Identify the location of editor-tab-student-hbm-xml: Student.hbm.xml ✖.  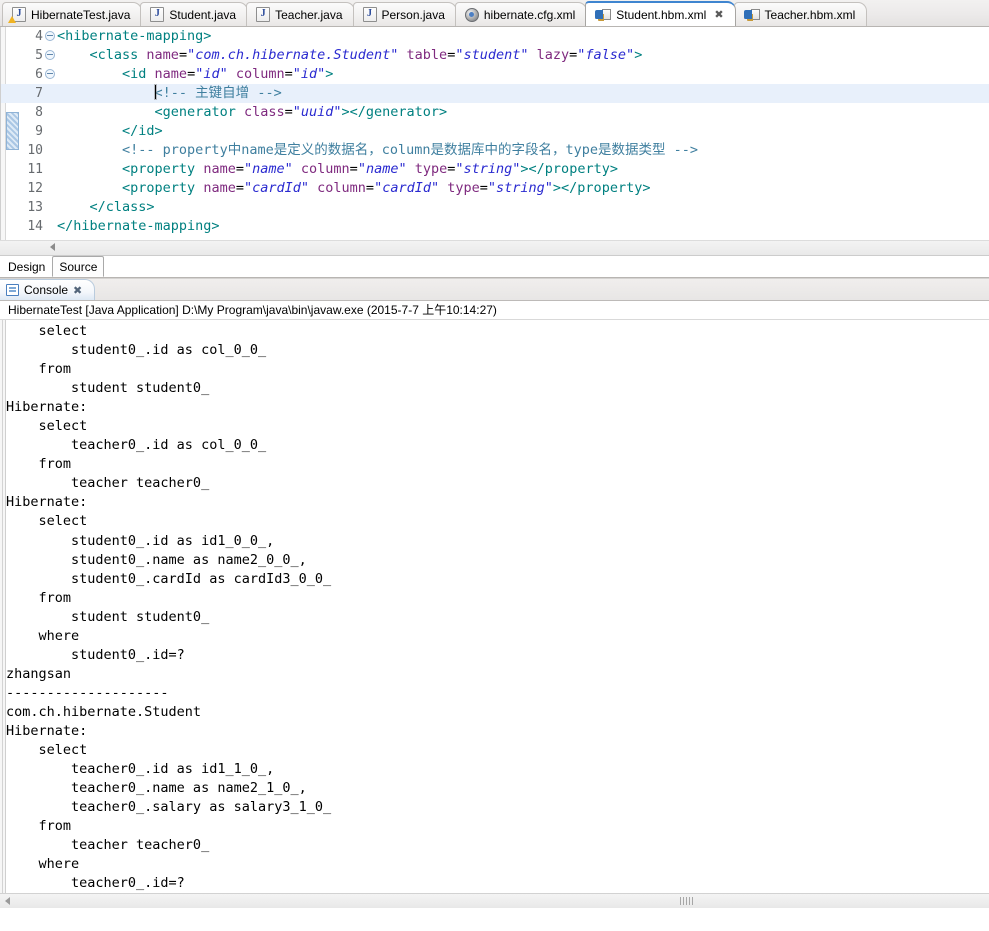
(660, 13).